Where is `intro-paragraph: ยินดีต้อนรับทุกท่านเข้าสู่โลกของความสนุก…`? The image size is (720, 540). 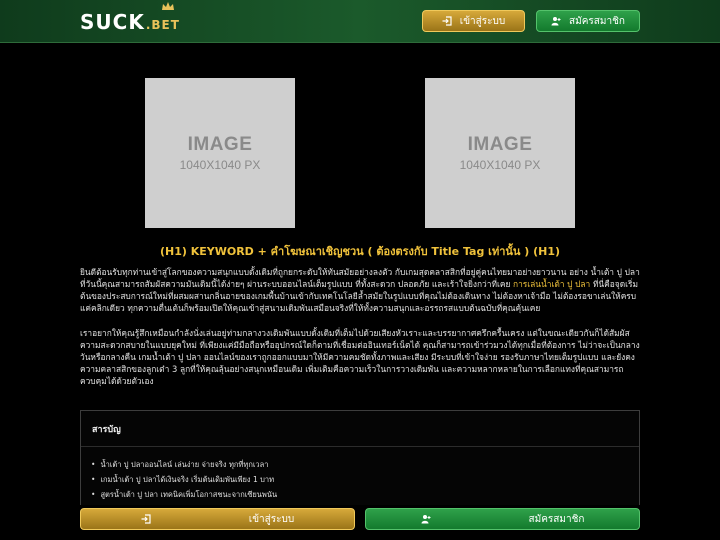 intro-paragraph: ยินดีต้อนรับทุกท่านเข้าสู่โลกของความสนุก… is located at coordinates (361, 290).